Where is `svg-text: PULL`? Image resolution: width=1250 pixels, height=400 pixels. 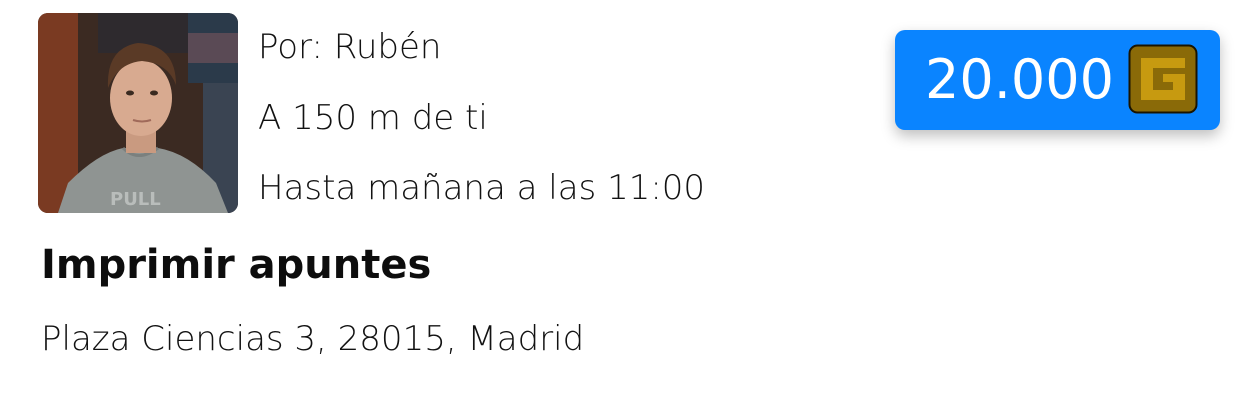 svg-text: PULL is located at coordinates (135, 199).